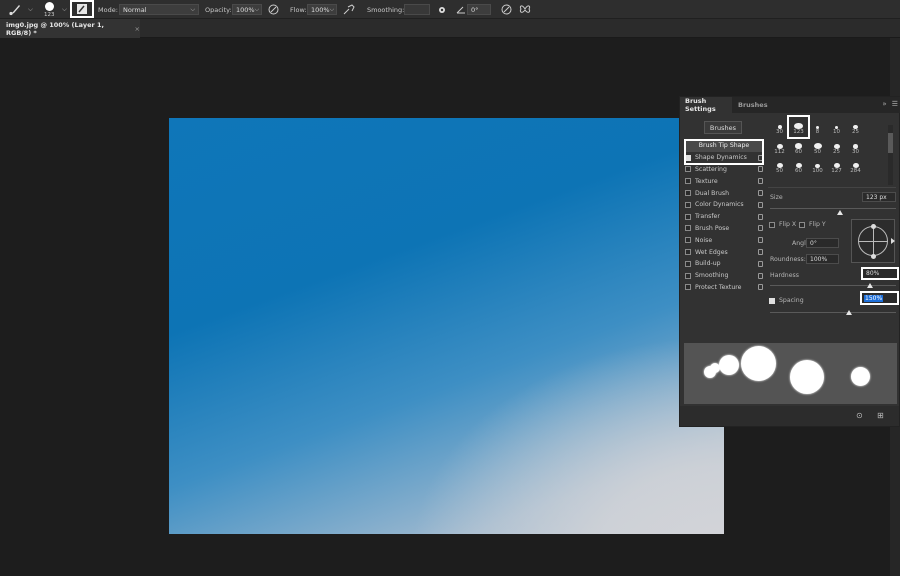 This screenshot has height=576, width=900. I want to click on spacing-field: 150%, so click(879, 298).